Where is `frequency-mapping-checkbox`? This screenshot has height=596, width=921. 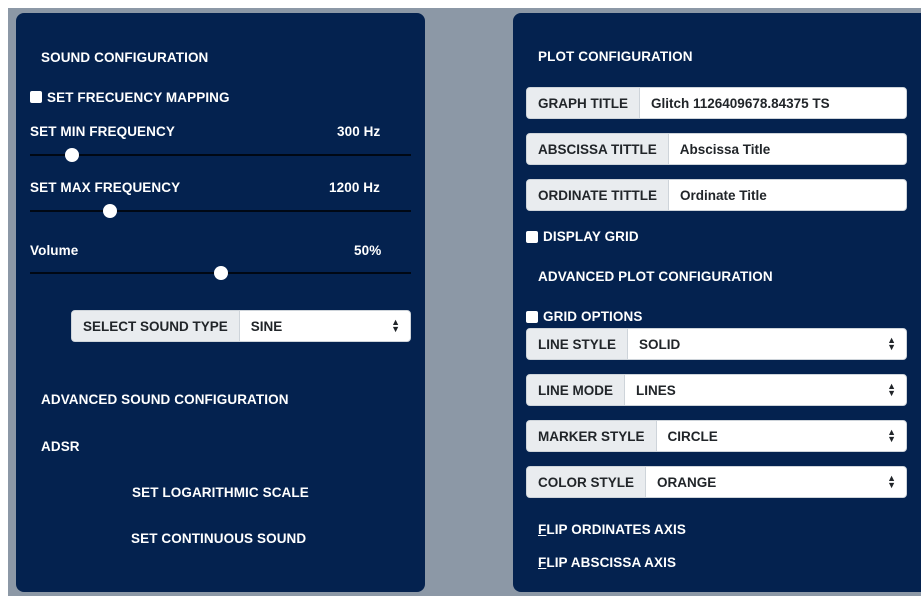
frequency-mapping-checkbox is located at coordinates (36, 97).